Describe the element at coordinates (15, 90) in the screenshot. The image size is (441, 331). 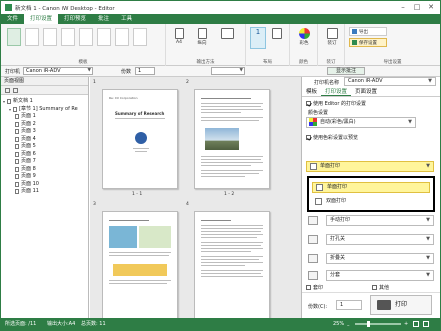
I see `collapse-icon` at that location.